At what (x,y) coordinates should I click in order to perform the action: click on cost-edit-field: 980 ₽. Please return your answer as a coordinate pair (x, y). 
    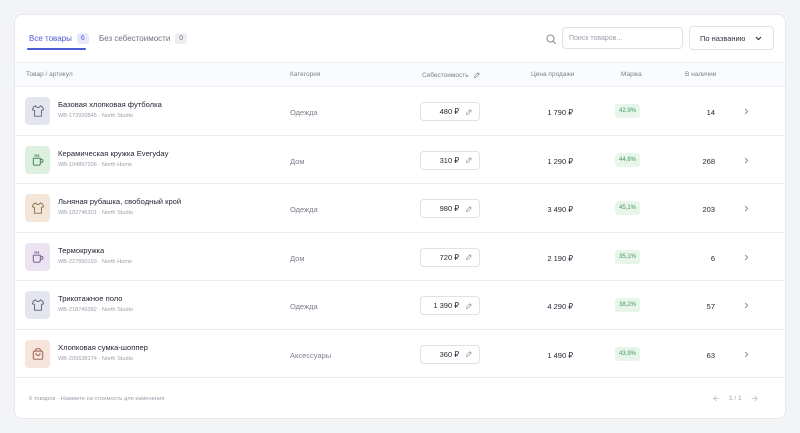
    Looking at the image, I should click on (450, 208).